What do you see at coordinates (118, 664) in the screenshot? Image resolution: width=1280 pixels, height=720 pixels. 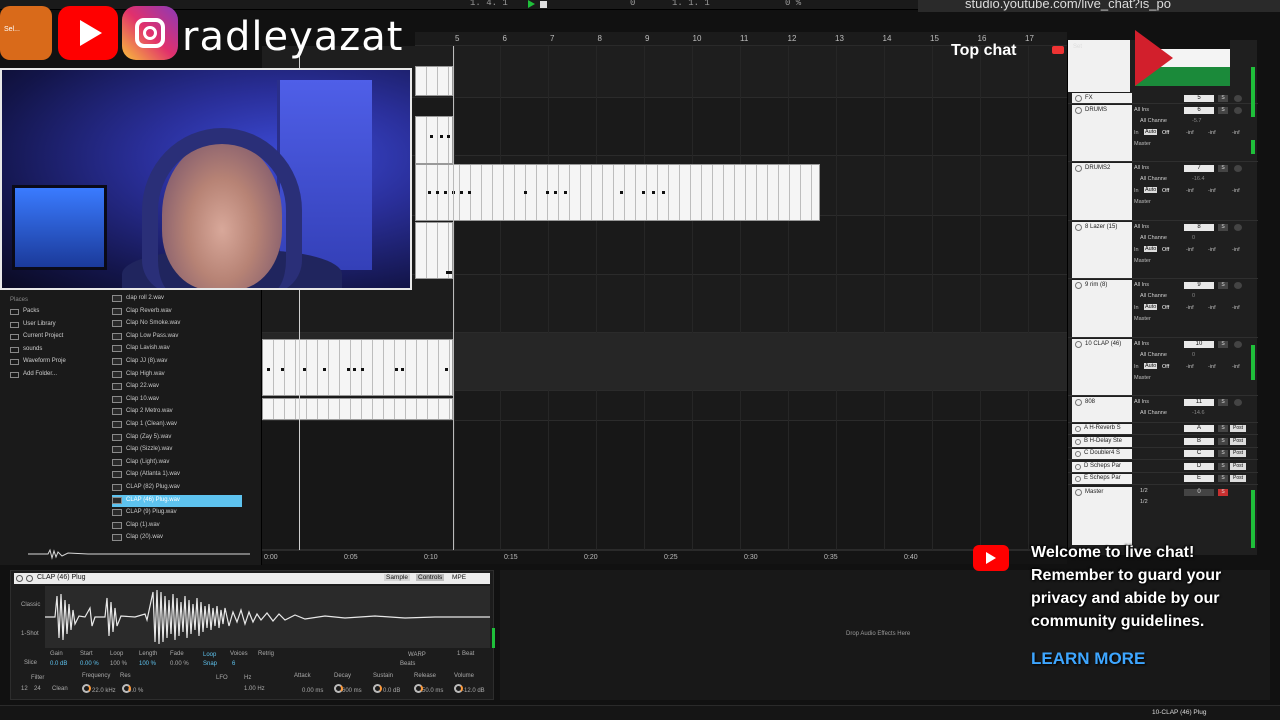 I see `loop-value: 100 %` at bounding box center [118, 664].